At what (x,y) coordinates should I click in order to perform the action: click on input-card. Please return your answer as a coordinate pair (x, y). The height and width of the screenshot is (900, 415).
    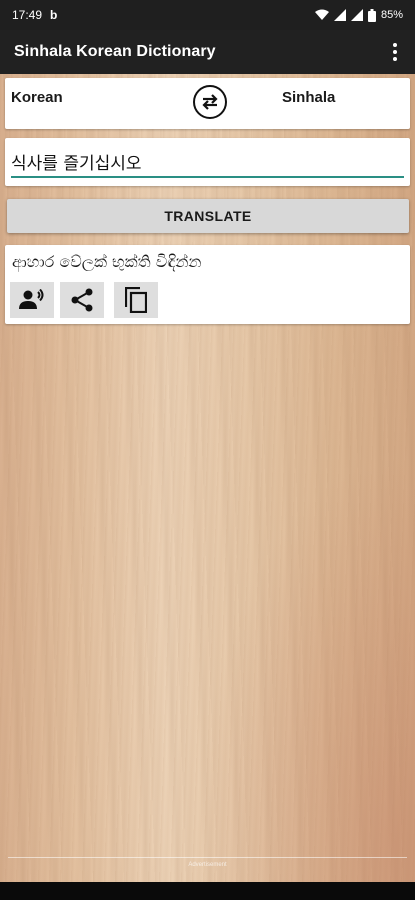
    Looking at the image, I should click on (207, 162).